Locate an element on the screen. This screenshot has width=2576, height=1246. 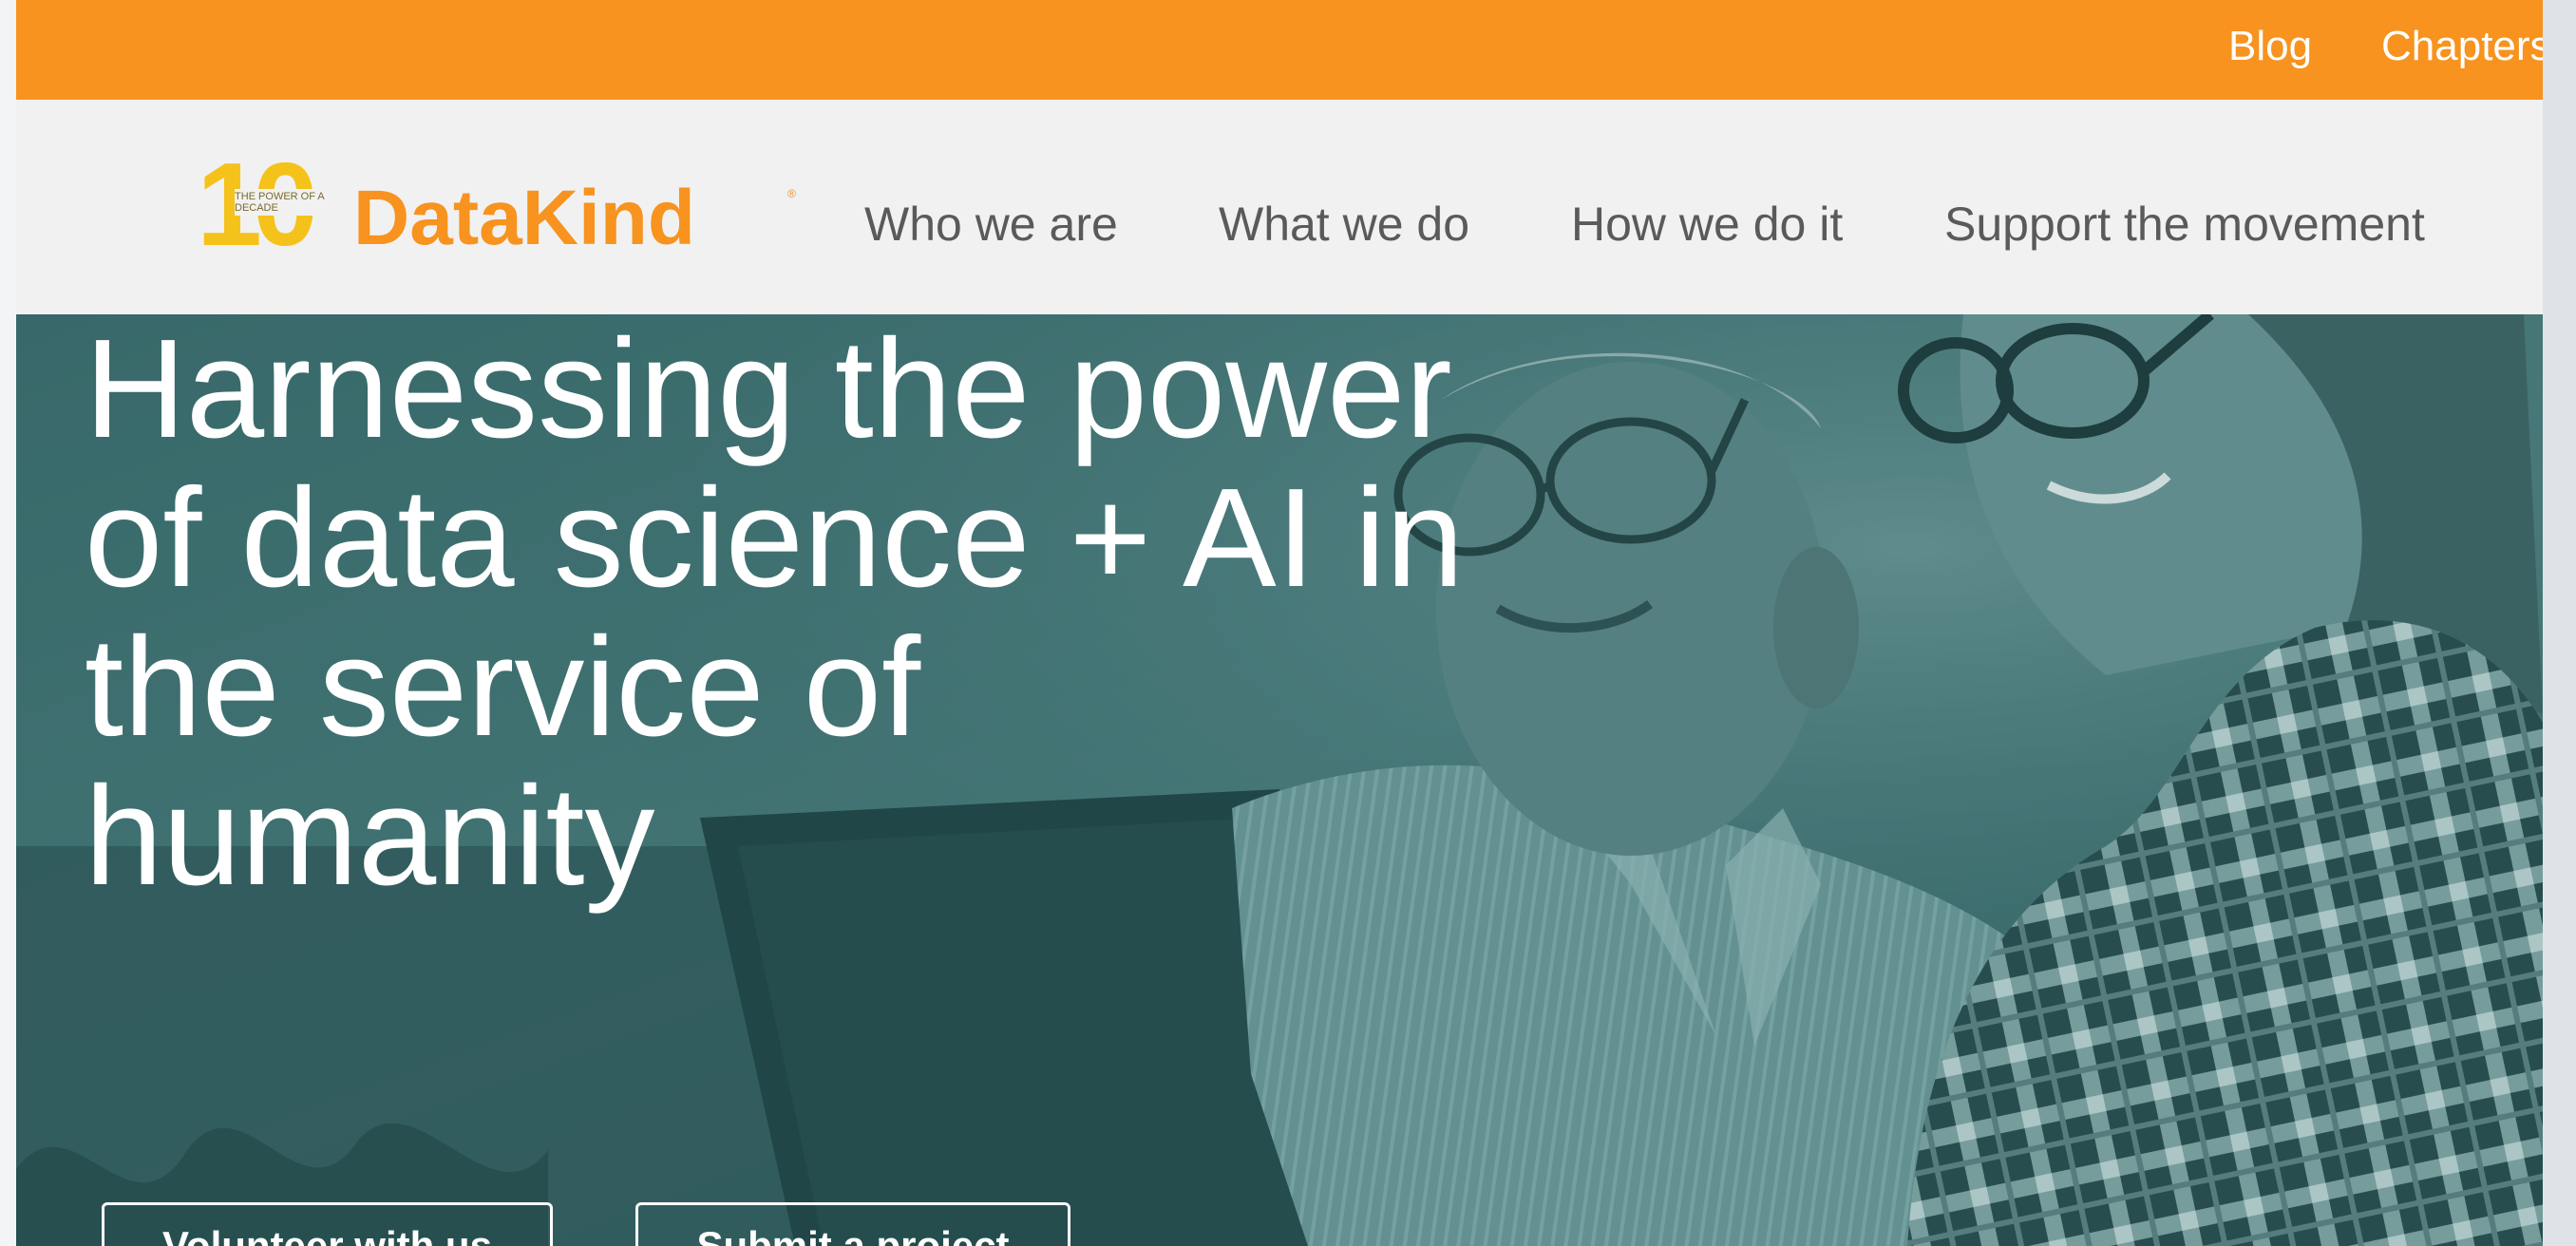
registered-mark: ® is located at coordinates (791, 193).